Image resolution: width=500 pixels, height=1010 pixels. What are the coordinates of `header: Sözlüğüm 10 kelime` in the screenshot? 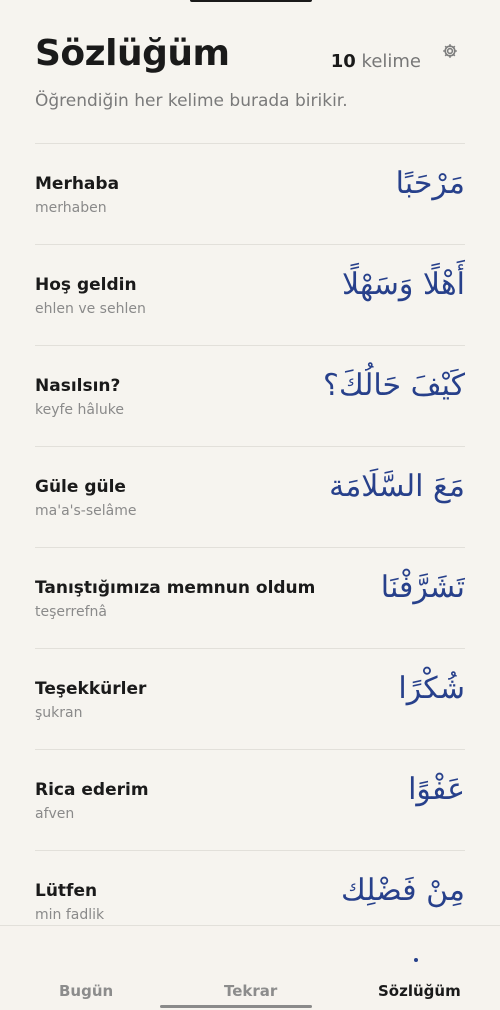 It's located at (250, 58).